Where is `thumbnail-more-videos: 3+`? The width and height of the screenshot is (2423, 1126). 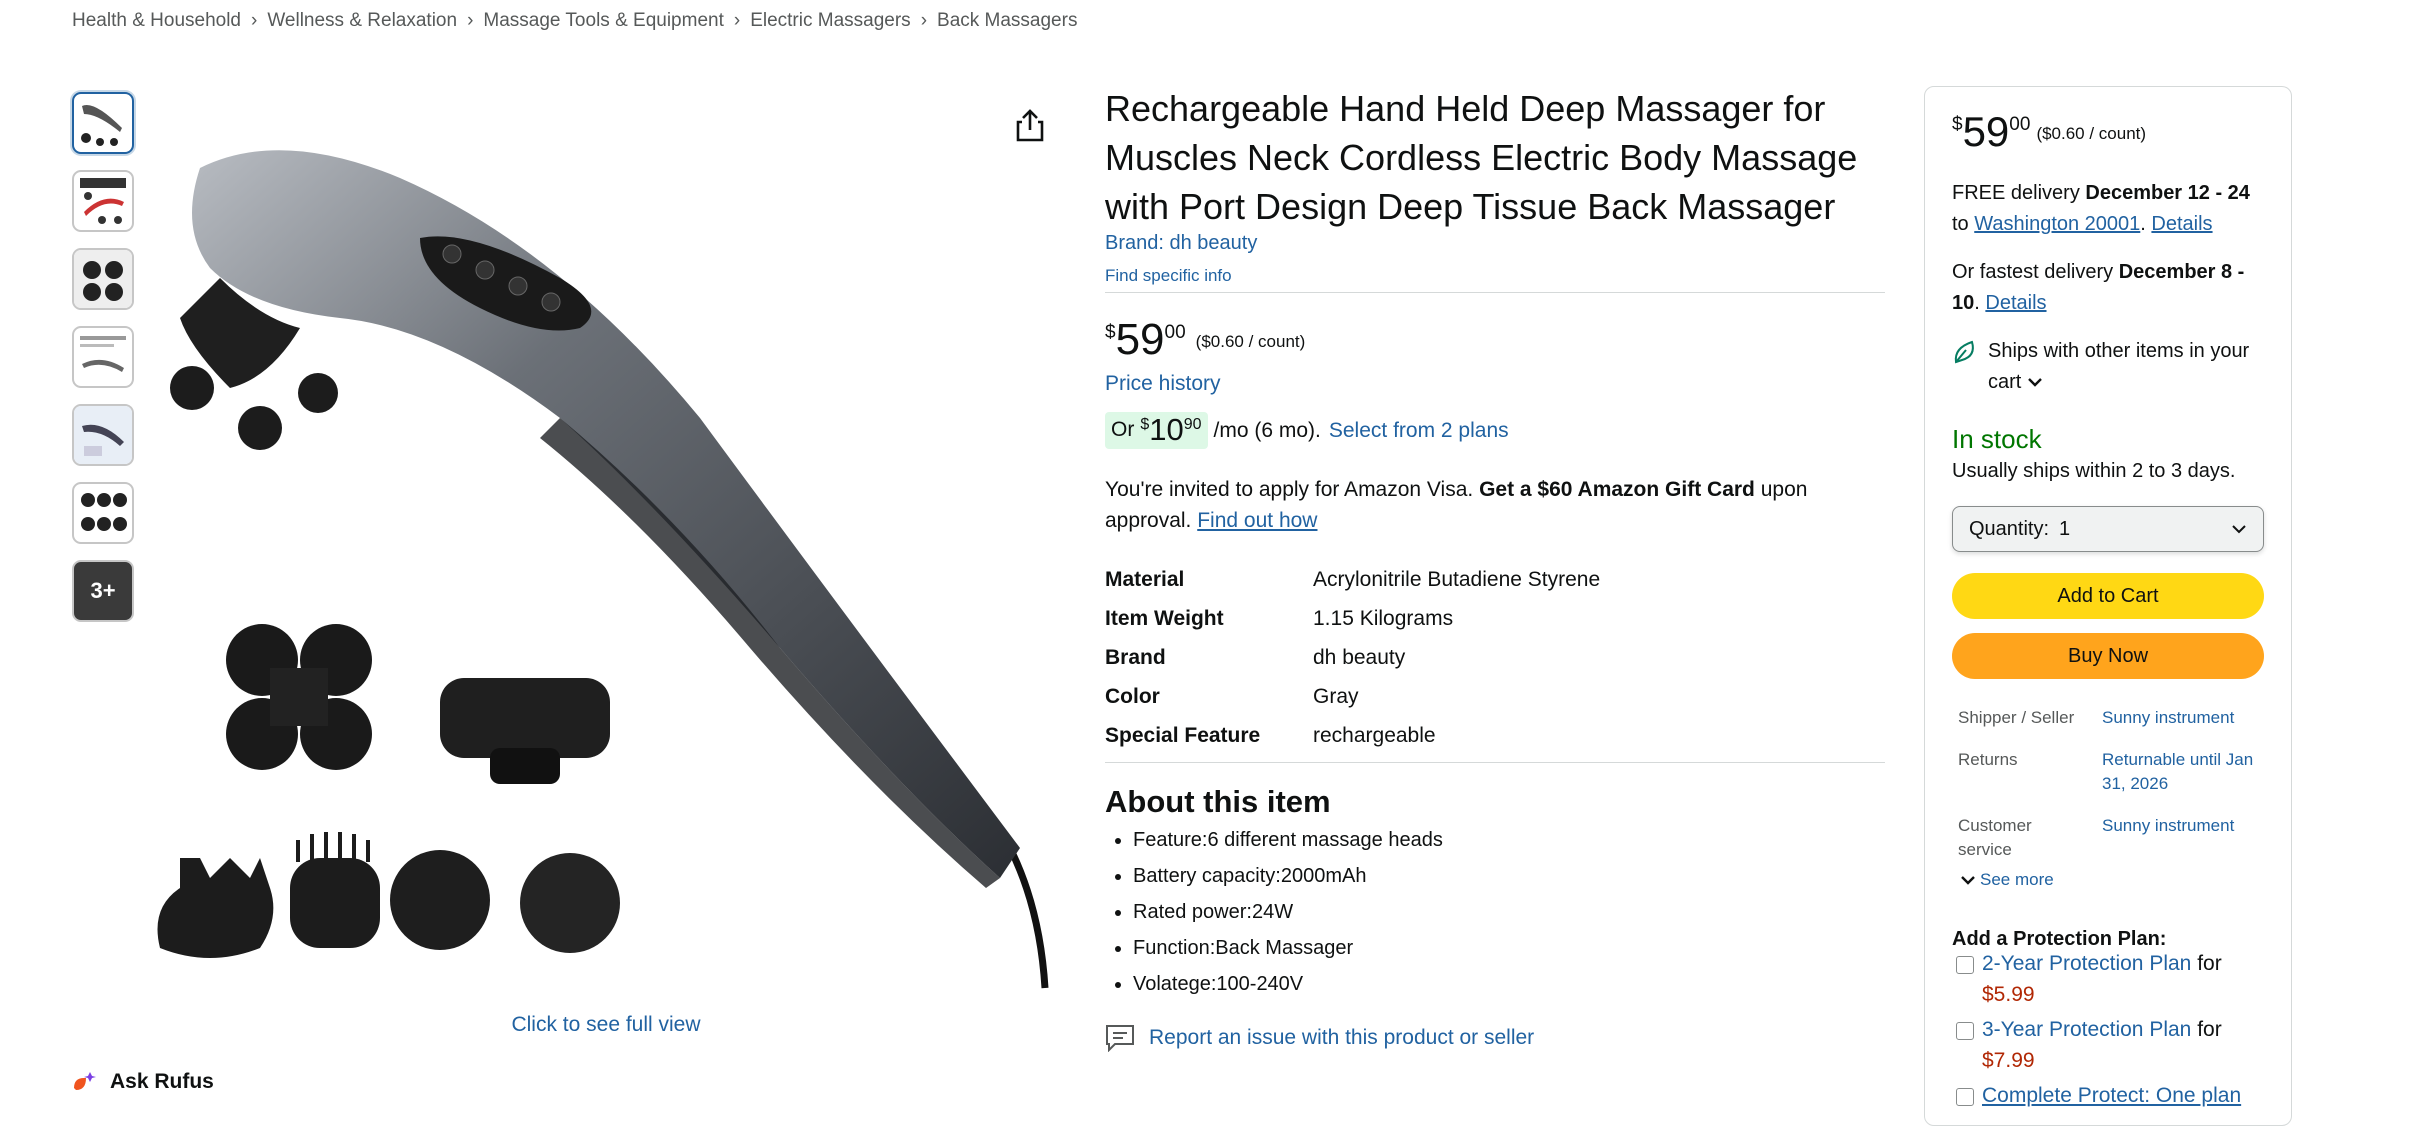 thumbnail-more-videos: 3+ is located at coordinates (103, 591).